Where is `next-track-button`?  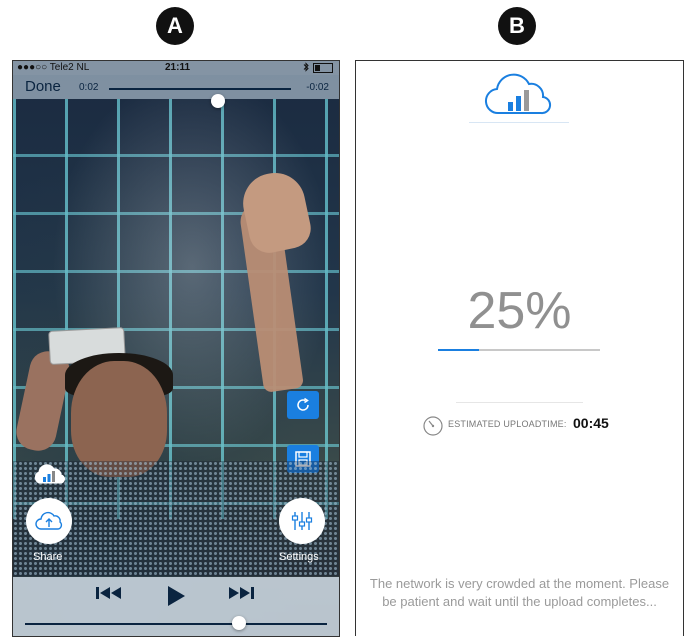
next-track-button is located at coordinates (241, 595).